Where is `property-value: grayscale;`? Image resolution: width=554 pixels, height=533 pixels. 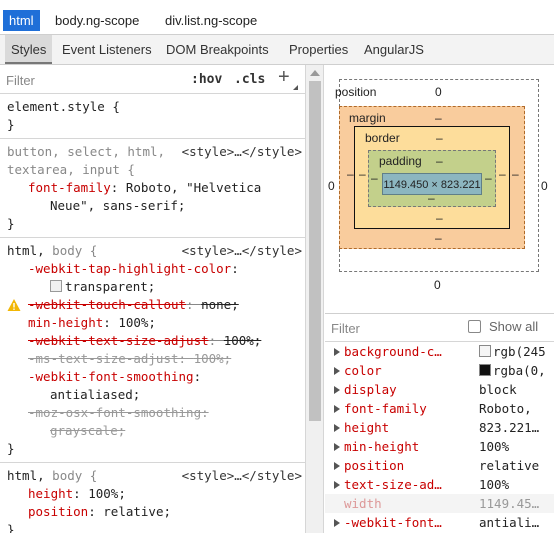
property-value: grayscale; is located at coordinates (87, 430).